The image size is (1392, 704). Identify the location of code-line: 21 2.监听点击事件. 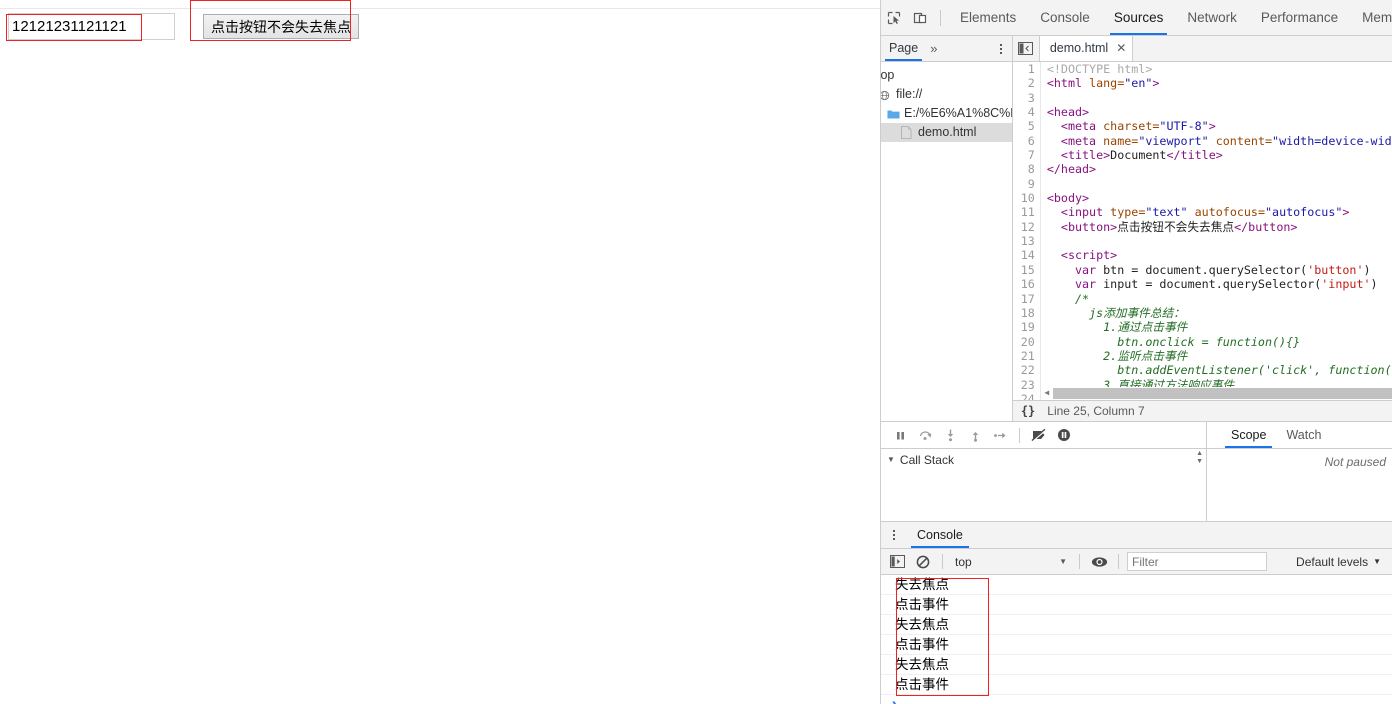
(1202, 356).